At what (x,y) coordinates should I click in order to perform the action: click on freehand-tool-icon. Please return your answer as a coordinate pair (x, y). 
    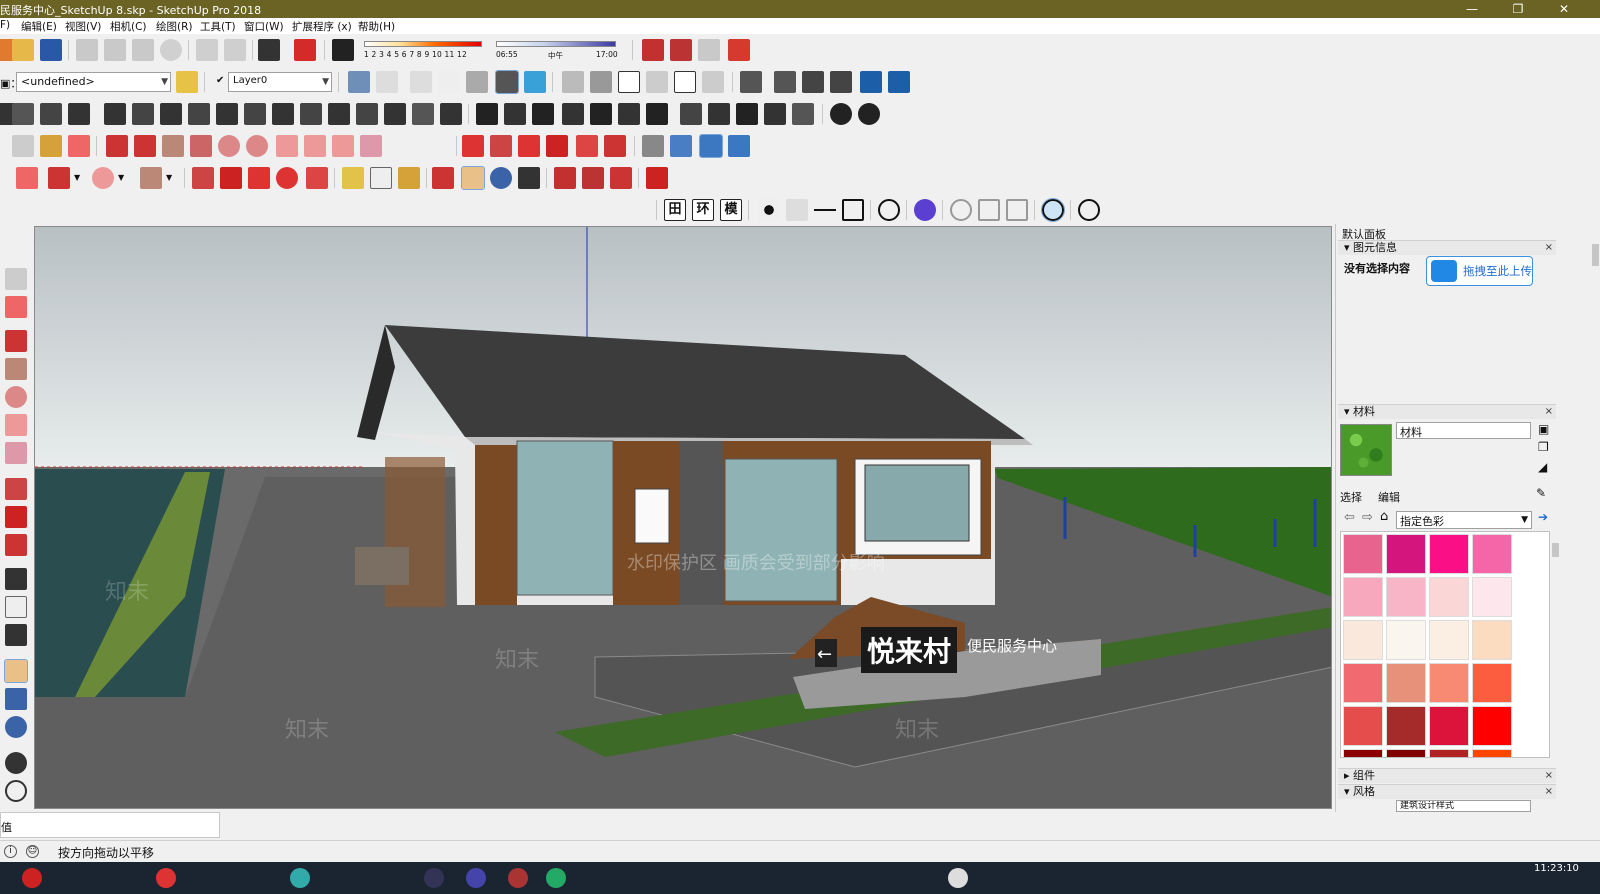
    Looking at the image, I should click on (16, 341).